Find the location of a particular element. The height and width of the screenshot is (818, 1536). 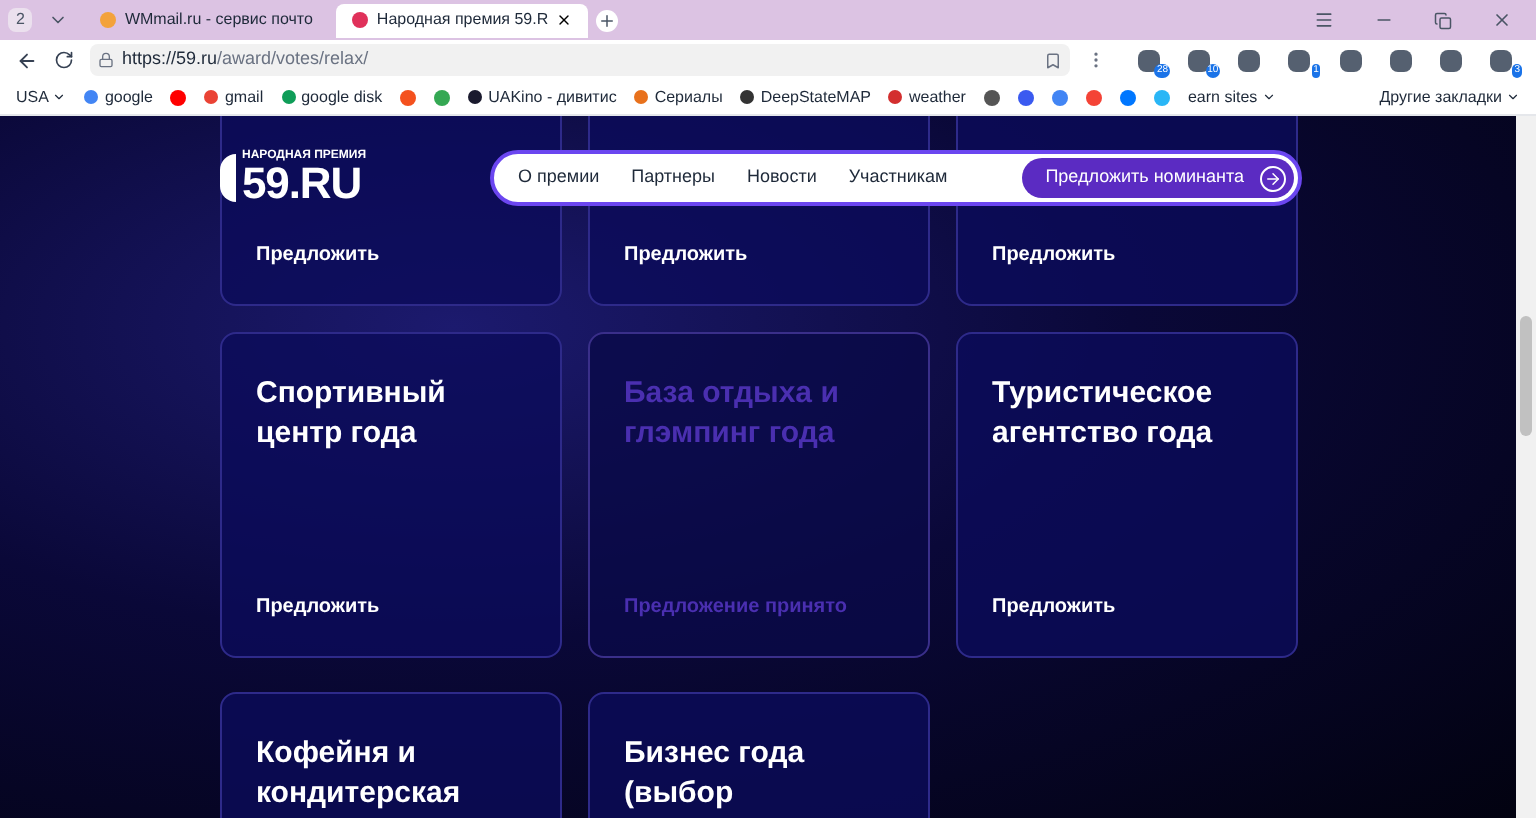

restore-icon is located at coordinates (1443, 20).